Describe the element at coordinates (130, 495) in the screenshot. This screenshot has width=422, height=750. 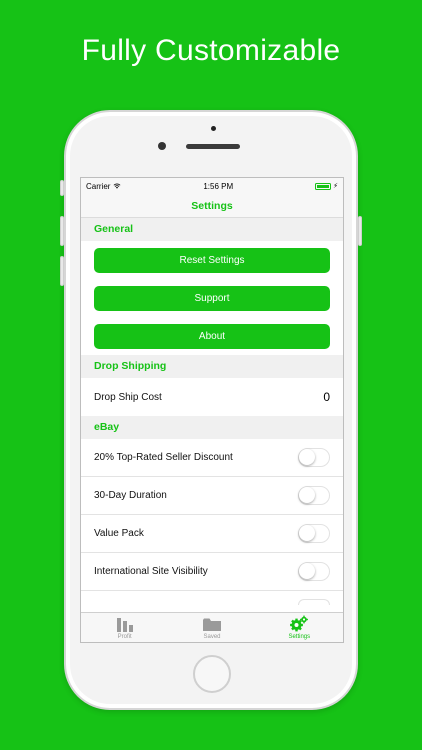
I see `thirty-day-duration-label: 30-Day Duration` at that location.